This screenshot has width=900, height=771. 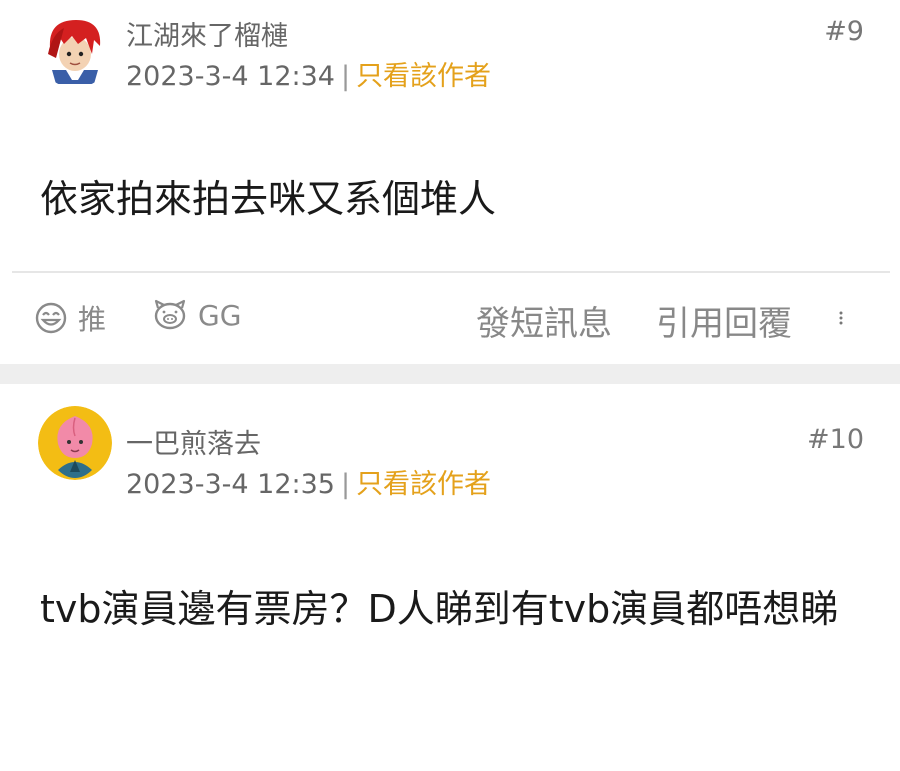 What do you see at coordinates (92, 319) in the screenshot?
I see `like-label: 推` at bounding box center [92, 319].